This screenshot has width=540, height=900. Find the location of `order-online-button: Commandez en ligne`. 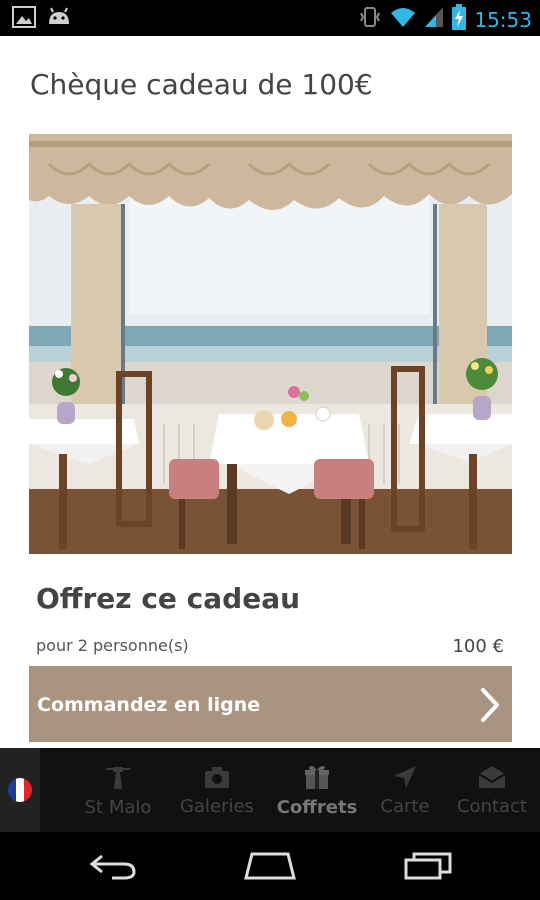

order-online-button: Commandez en ligne is located at coordinates (270, 704).